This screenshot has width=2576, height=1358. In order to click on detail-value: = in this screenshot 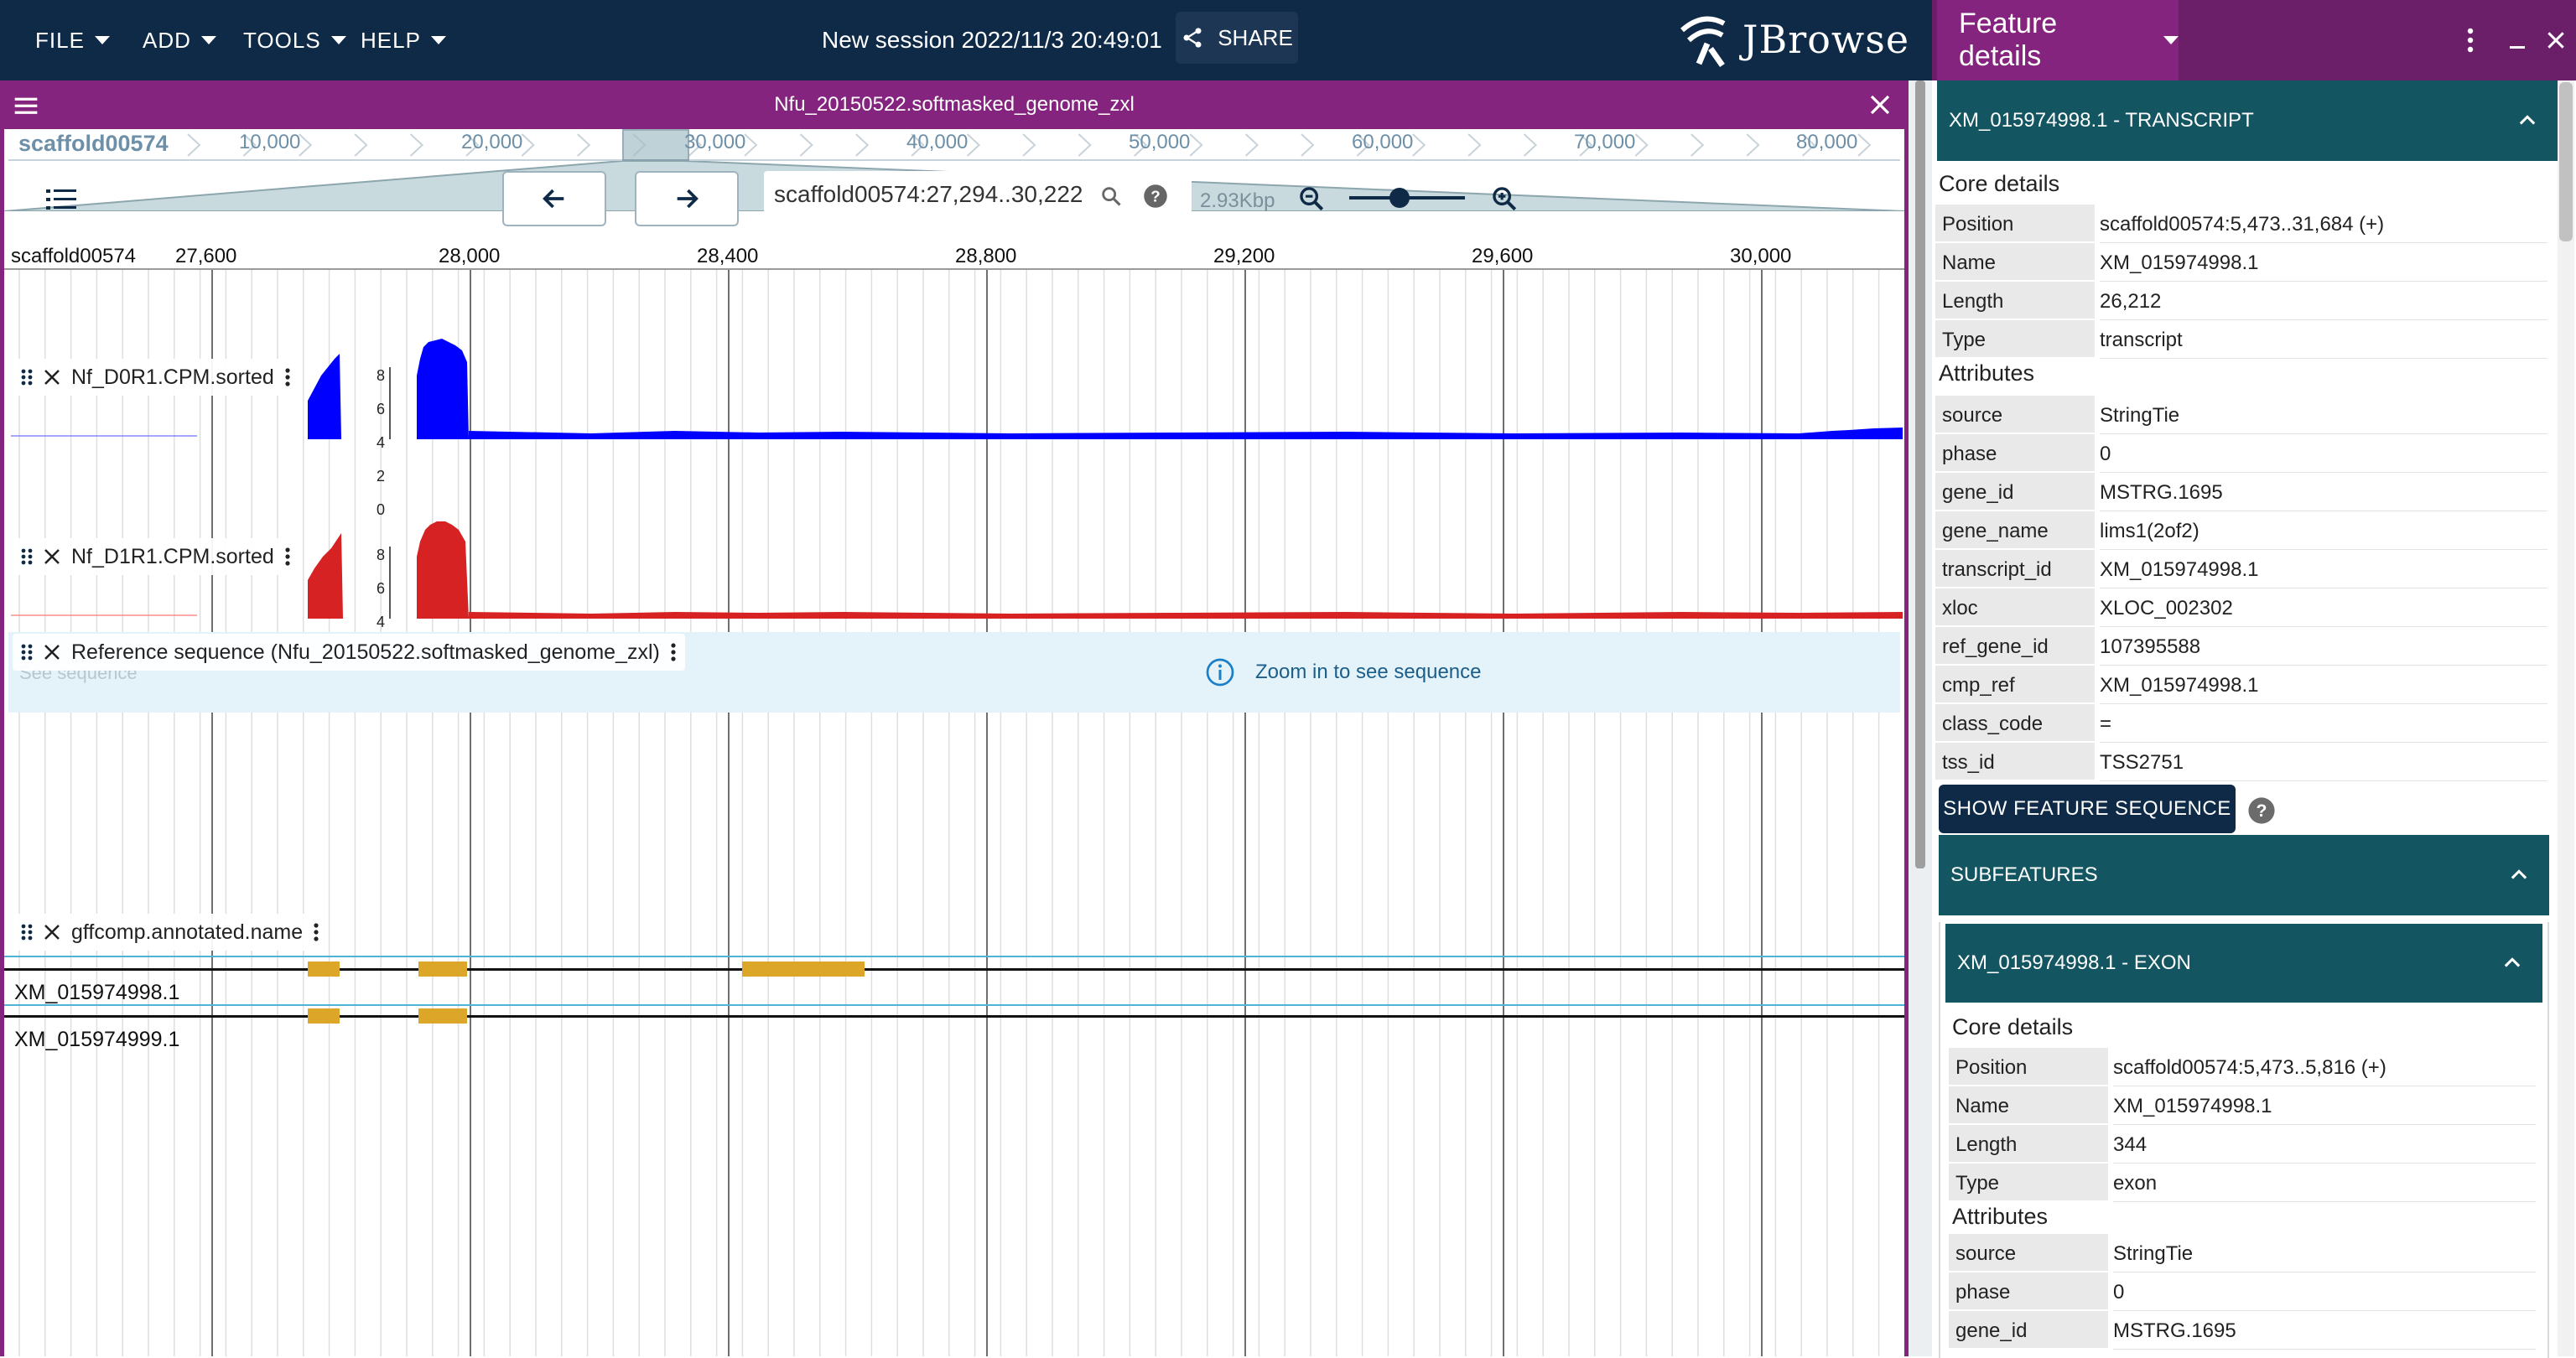, I will do `click(2106, 724)`.